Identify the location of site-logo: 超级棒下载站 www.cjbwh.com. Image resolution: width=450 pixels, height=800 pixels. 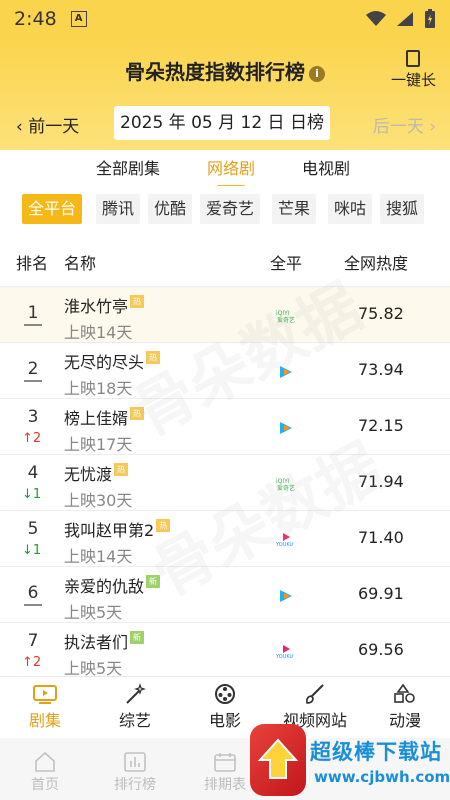
(350, 761).